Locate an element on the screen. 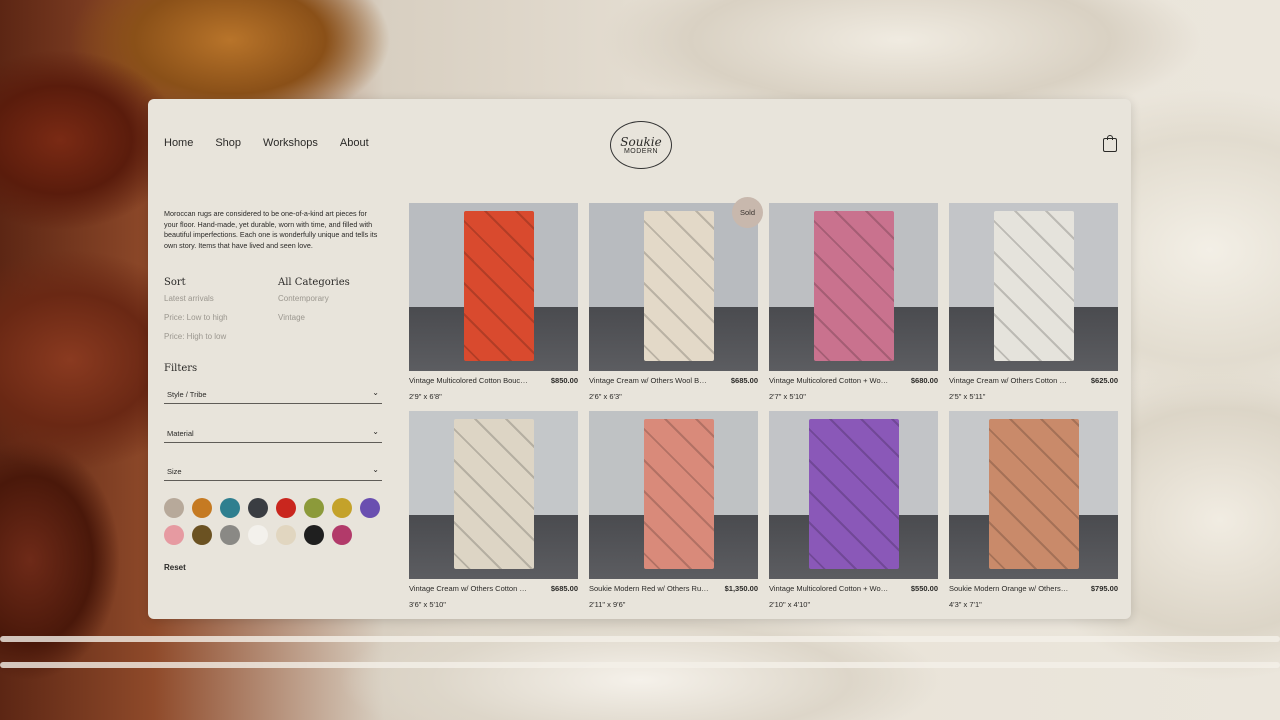 The image size is (1280, 720). product-size: 4'3" x 7'1" is located at coordinates (965, 604).